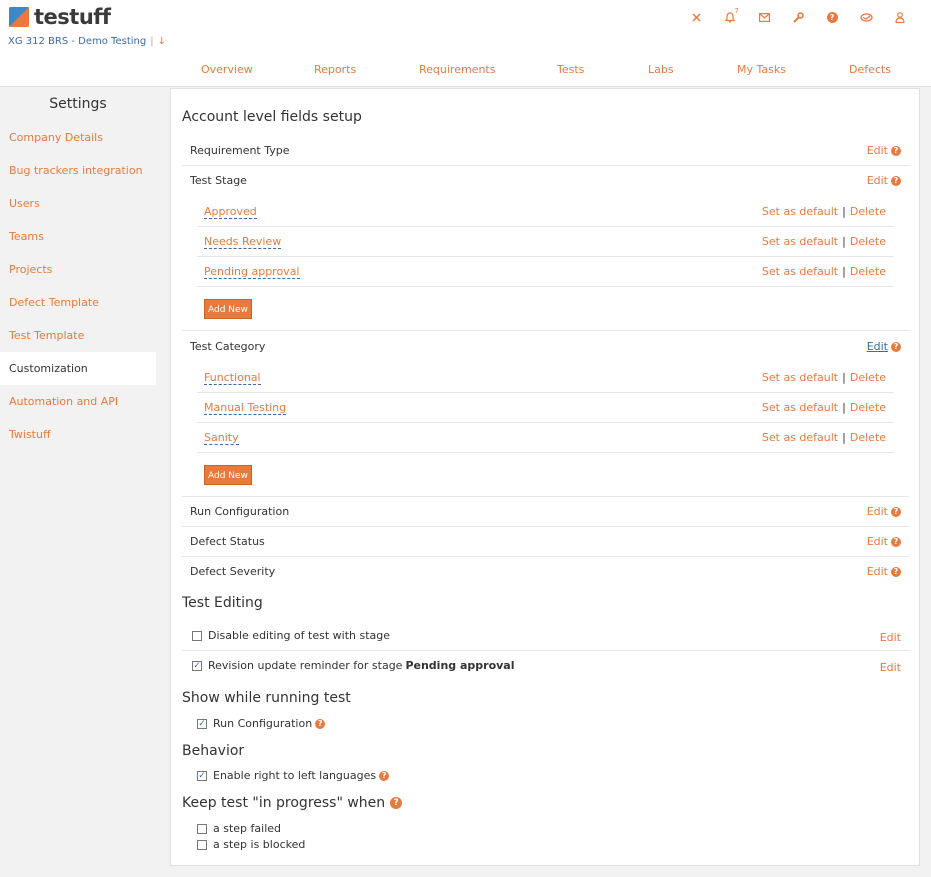 This screenshot has height=877, width=931. I want to click on arrow-down-icon: ↓, so click(162, 41).